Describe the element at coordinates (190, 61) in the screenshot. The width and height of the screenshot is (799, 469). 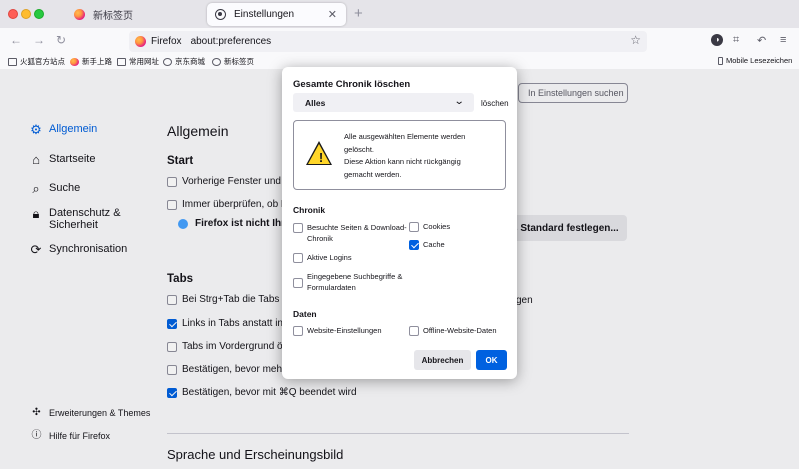
I see `bookmark-label: 京东商城` at that location.